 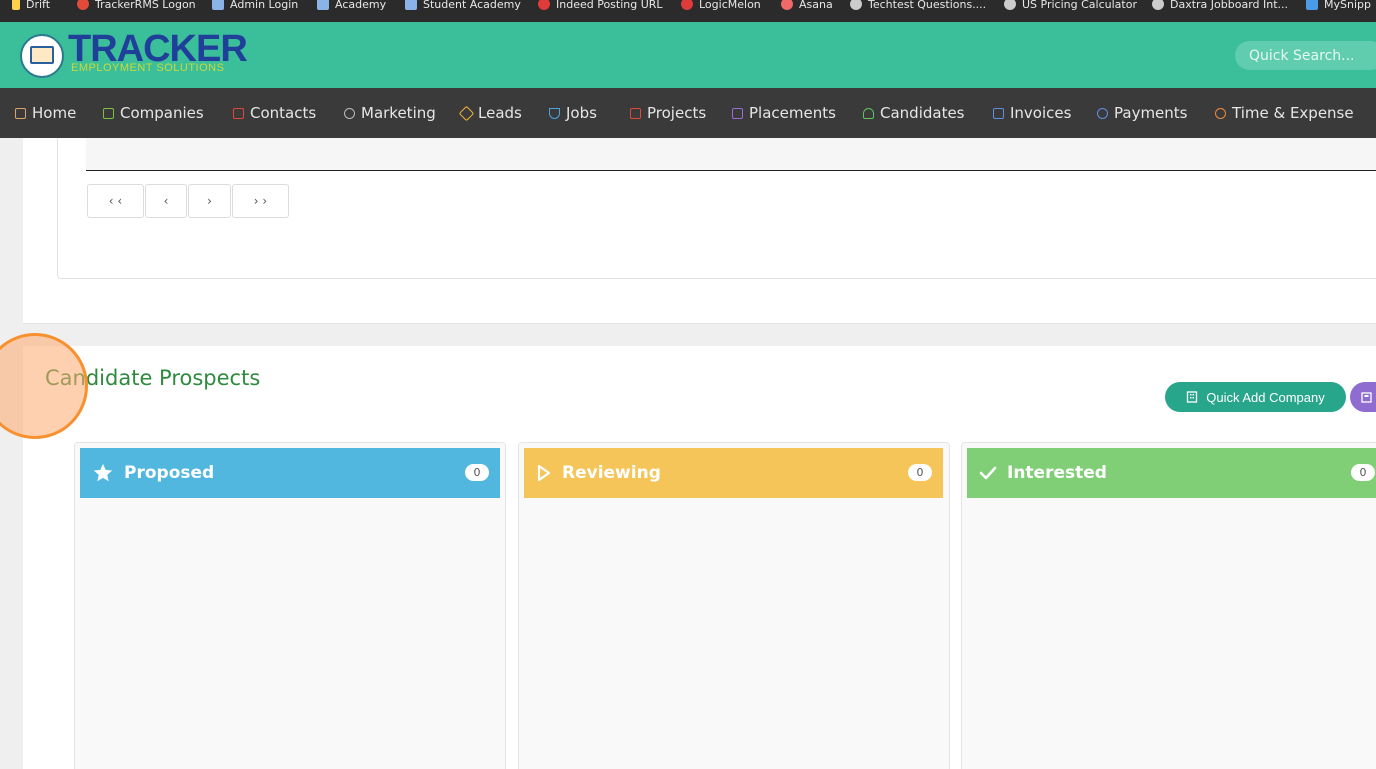 I want to click on broadcast-icon, so click(x=349, y=113).